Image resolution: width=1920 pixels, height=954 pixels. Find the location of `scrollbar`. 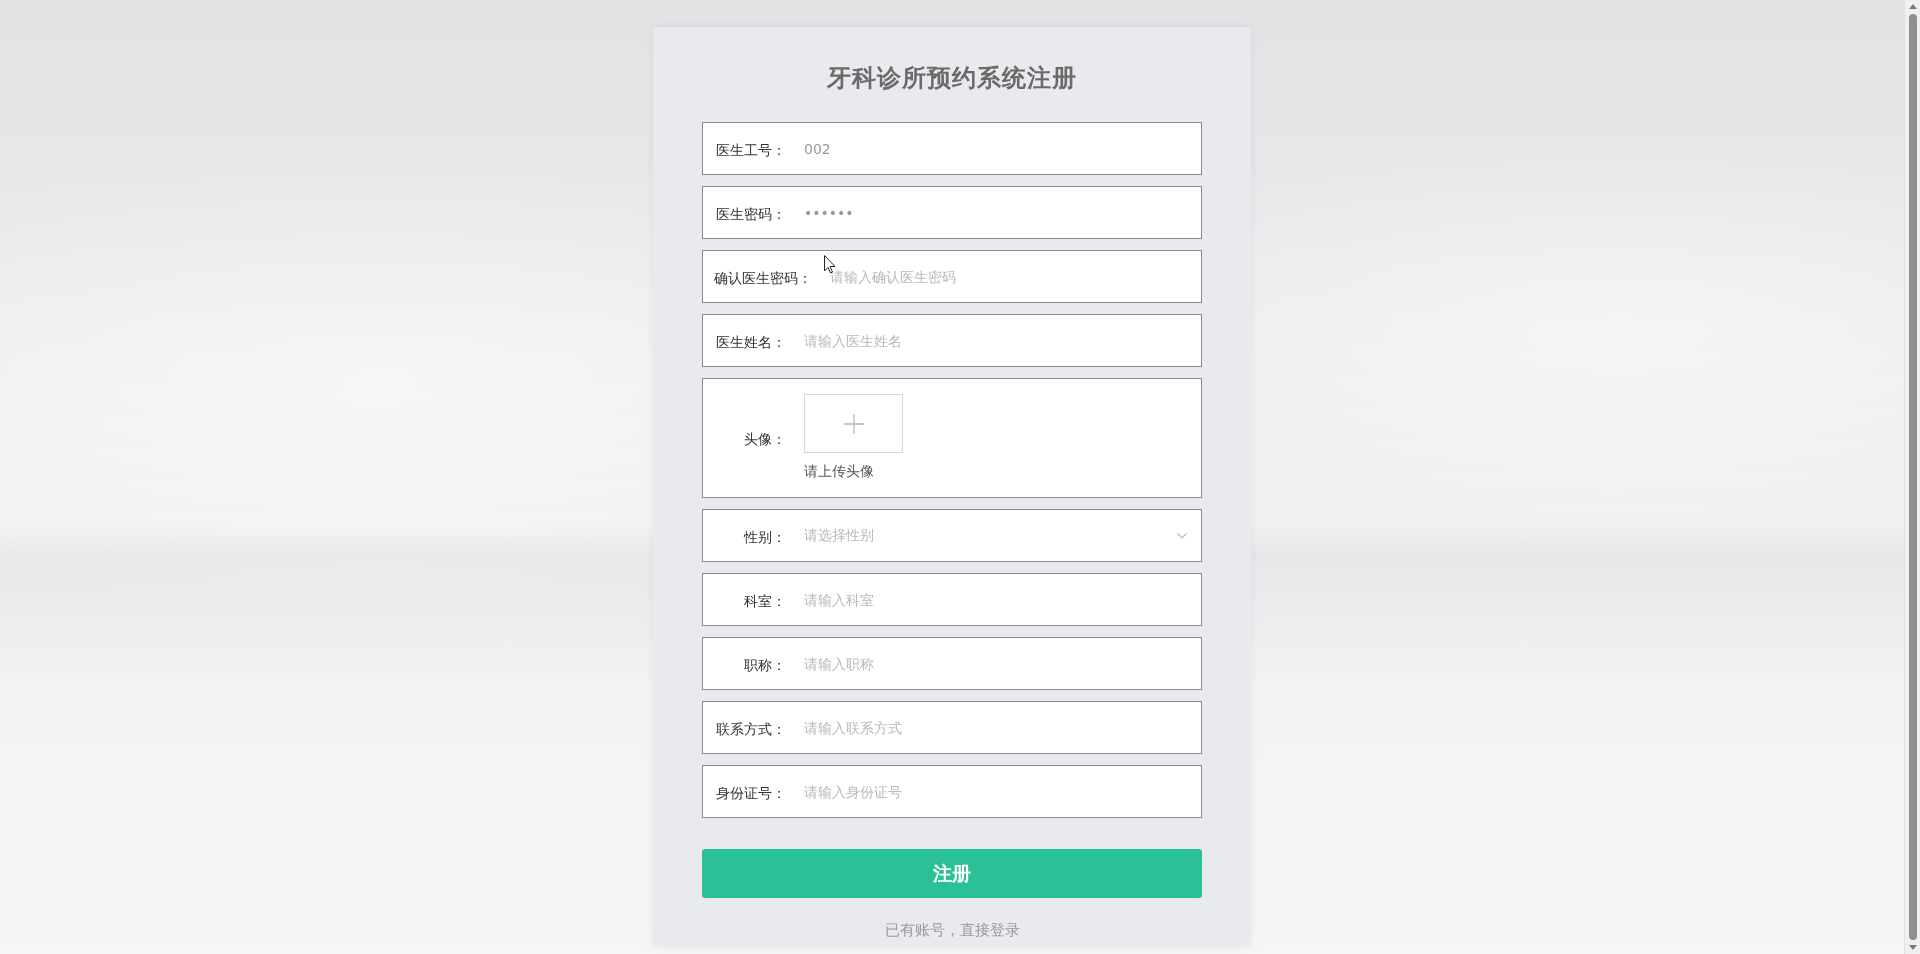

scrollbar is located at coordinates (1912, 477).